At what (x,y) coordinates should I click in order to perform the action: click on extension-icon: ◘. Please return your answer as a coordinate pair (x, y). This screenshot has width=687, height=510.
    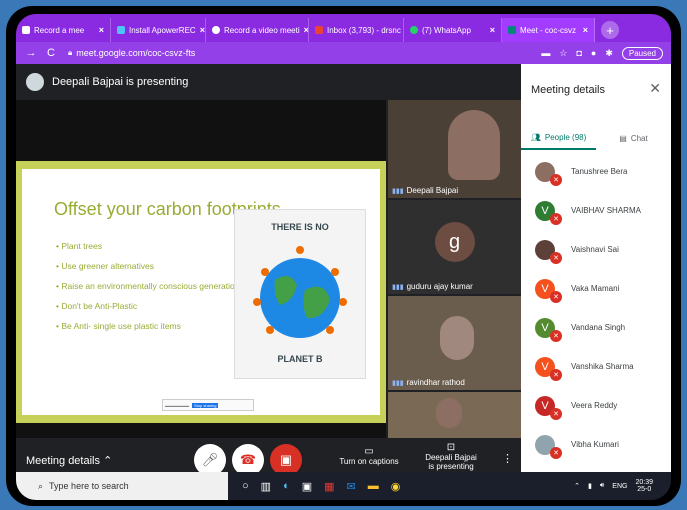
    Looking at the image, I should click on (578, 53).